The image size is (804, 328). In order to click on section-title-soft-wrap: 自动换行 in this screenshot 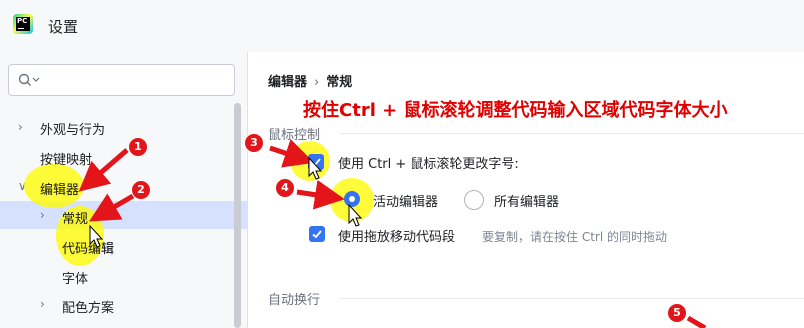, I will do `click(294, 300)`.